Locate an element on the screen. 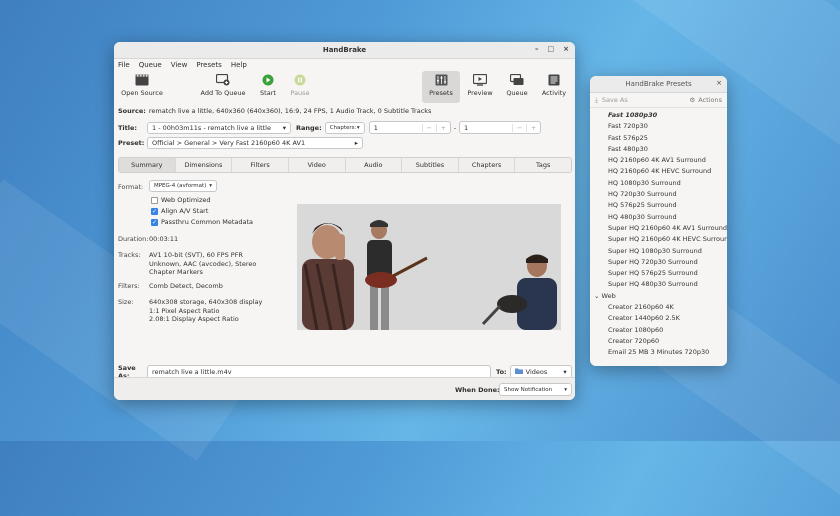 The image size is (840, 516). close-button: × is located at coordinates (566, 49).